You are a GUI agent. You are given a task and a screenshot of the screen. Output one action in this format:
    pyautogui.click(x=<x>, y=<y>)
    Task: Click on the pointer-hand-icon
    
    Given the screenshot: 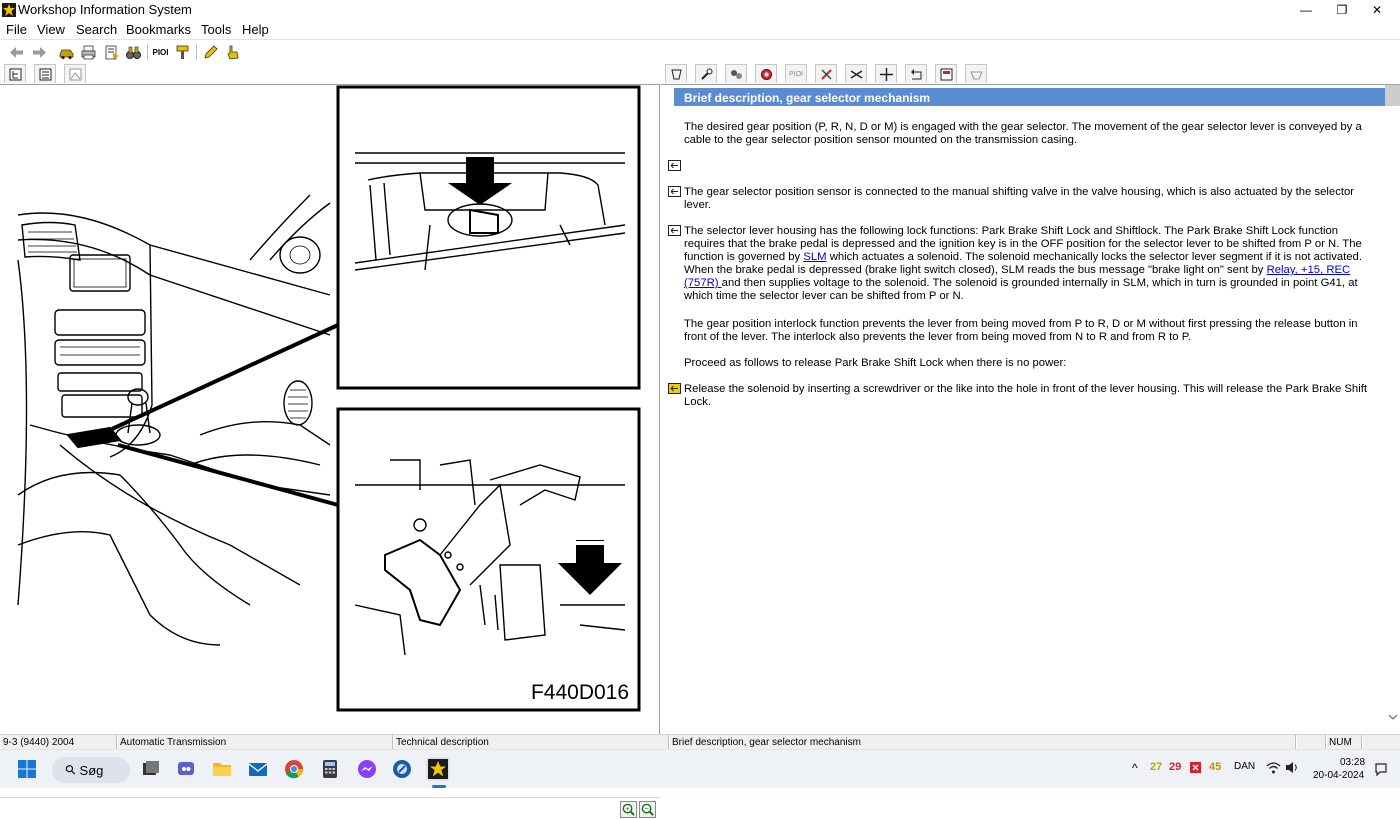 What is the action you would take?
    pyautogui.click(x=233, y=52)
    